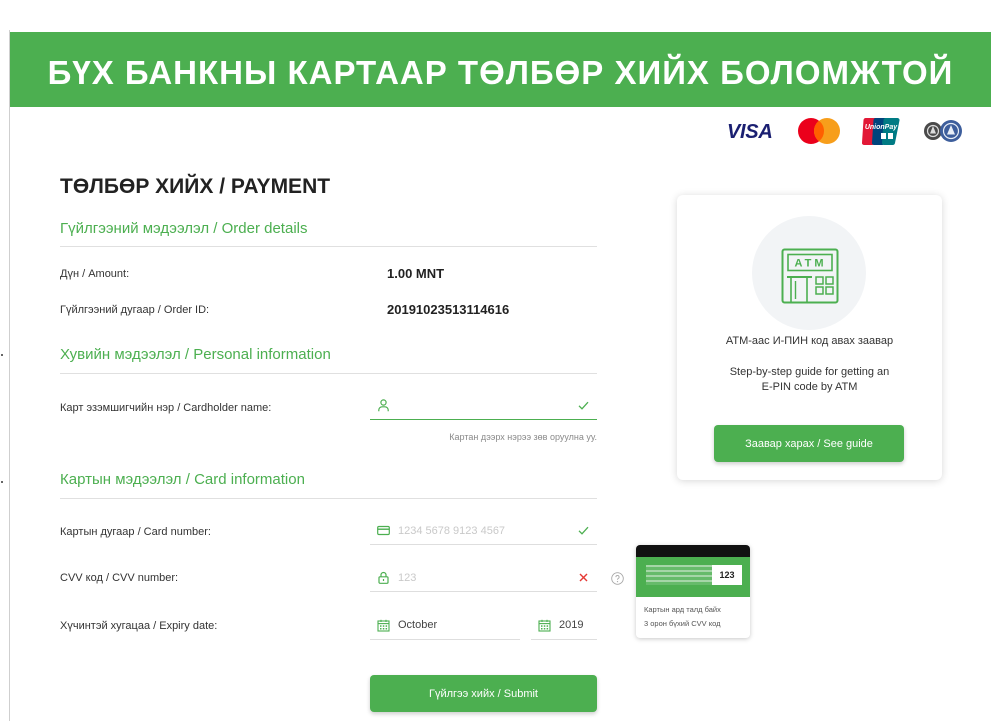 The width and height of the screenshot is (991, 721). I want to click on order-id-value: 20191023513114616, so click(448, 309).